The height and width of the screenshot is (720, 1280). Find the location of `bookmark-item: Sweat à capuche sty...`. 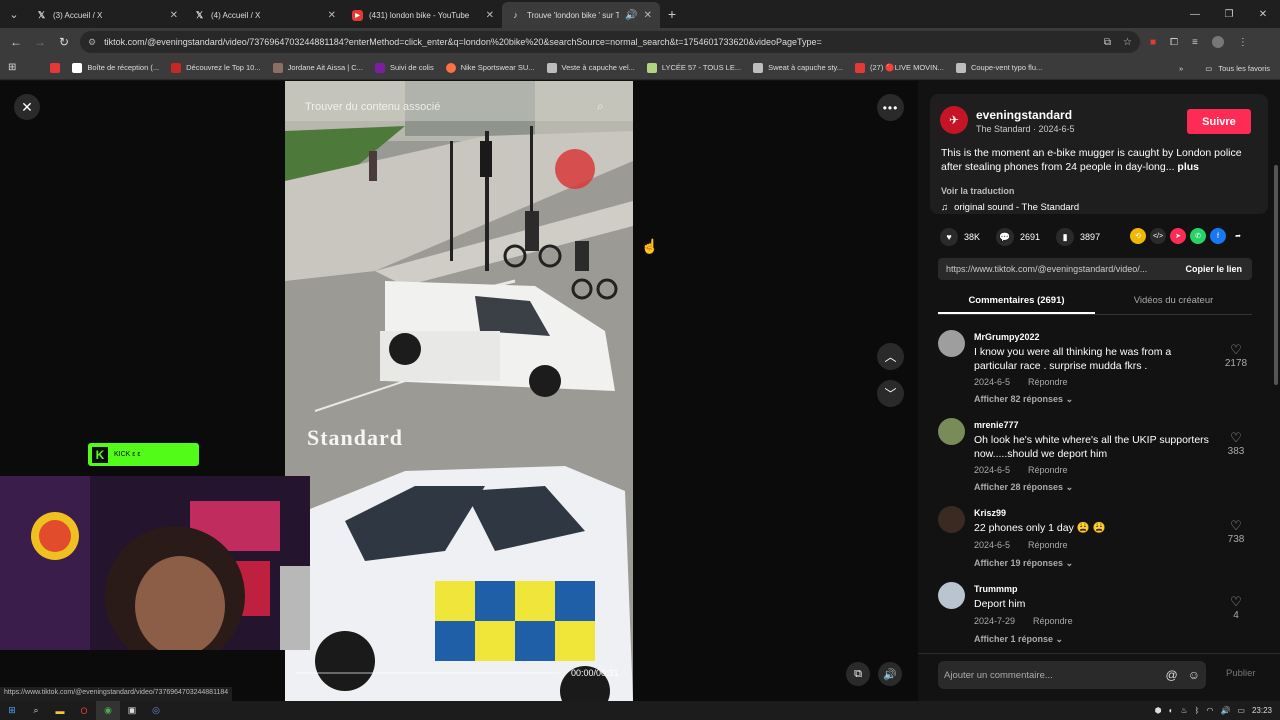

bookmark-item: Sweat à capuche sty... is located at coordinates (798, 67).